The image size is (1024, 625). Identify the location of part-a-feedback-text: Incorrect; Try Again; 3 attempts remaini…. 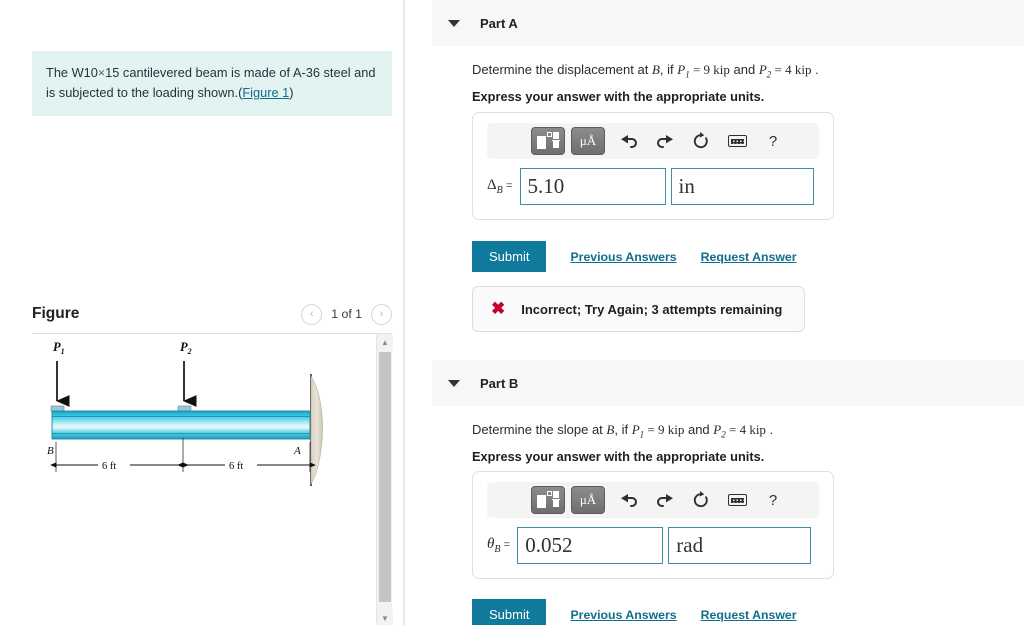
(652, 309).